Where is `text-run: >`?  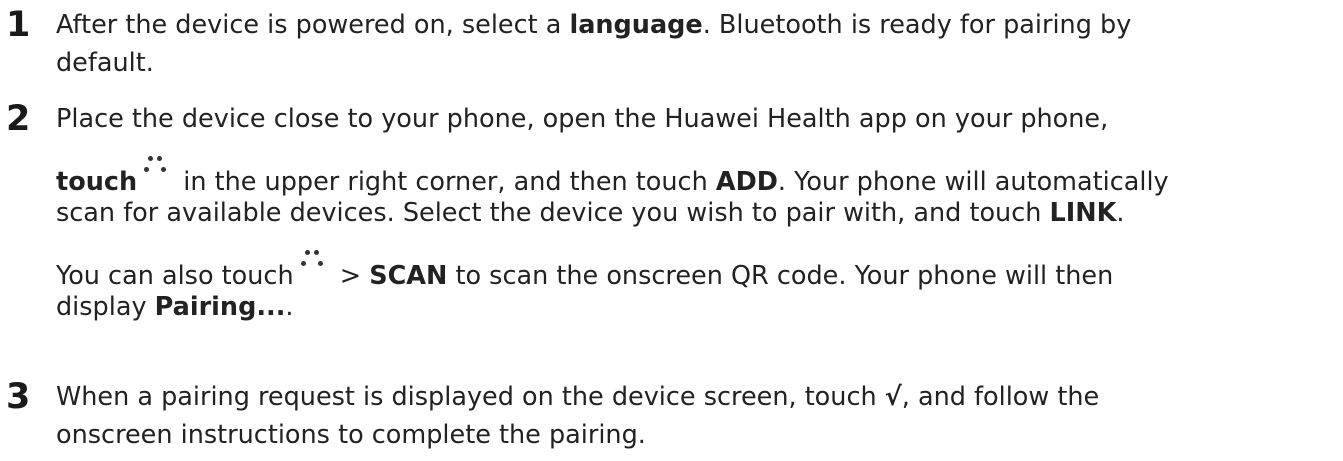
text-run: > is located at coordinates (350, 276).